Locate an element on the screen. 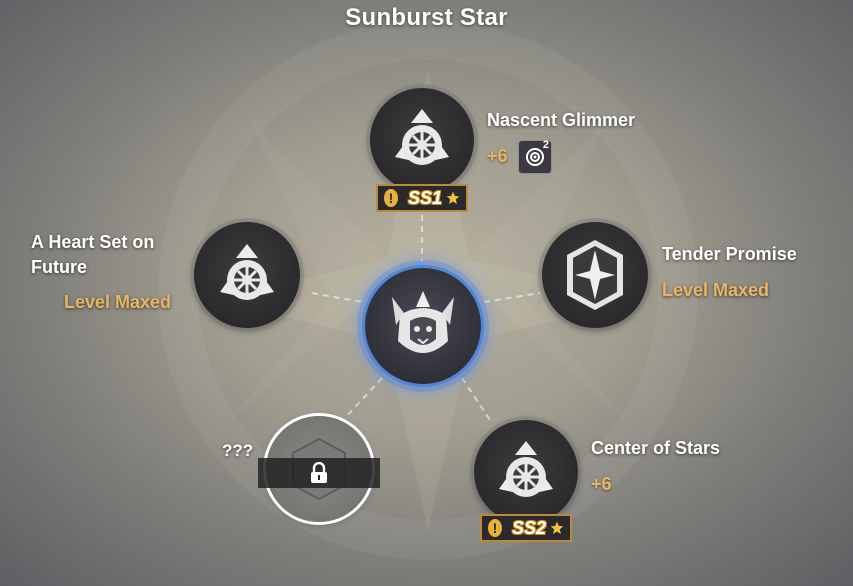 The image size is (853, 586). lock-bar is located at coordinates (319, 473).